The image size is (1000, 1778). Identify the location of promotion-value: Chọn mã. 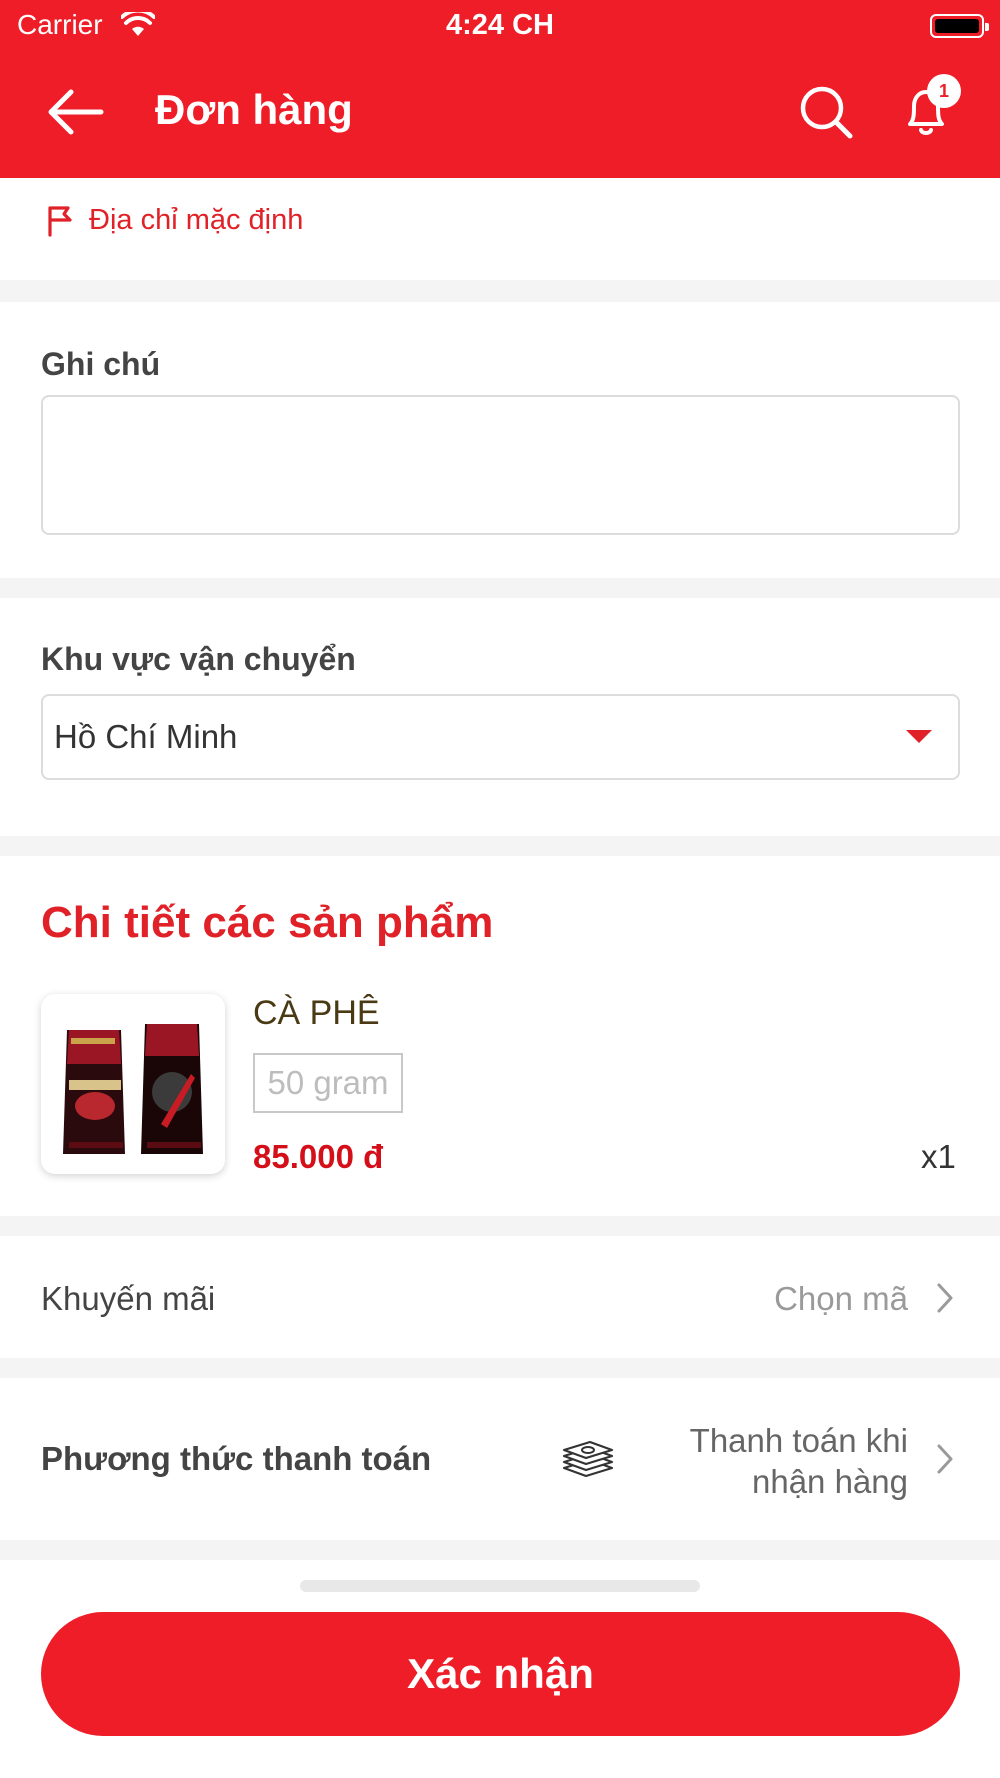
(804, 1299).